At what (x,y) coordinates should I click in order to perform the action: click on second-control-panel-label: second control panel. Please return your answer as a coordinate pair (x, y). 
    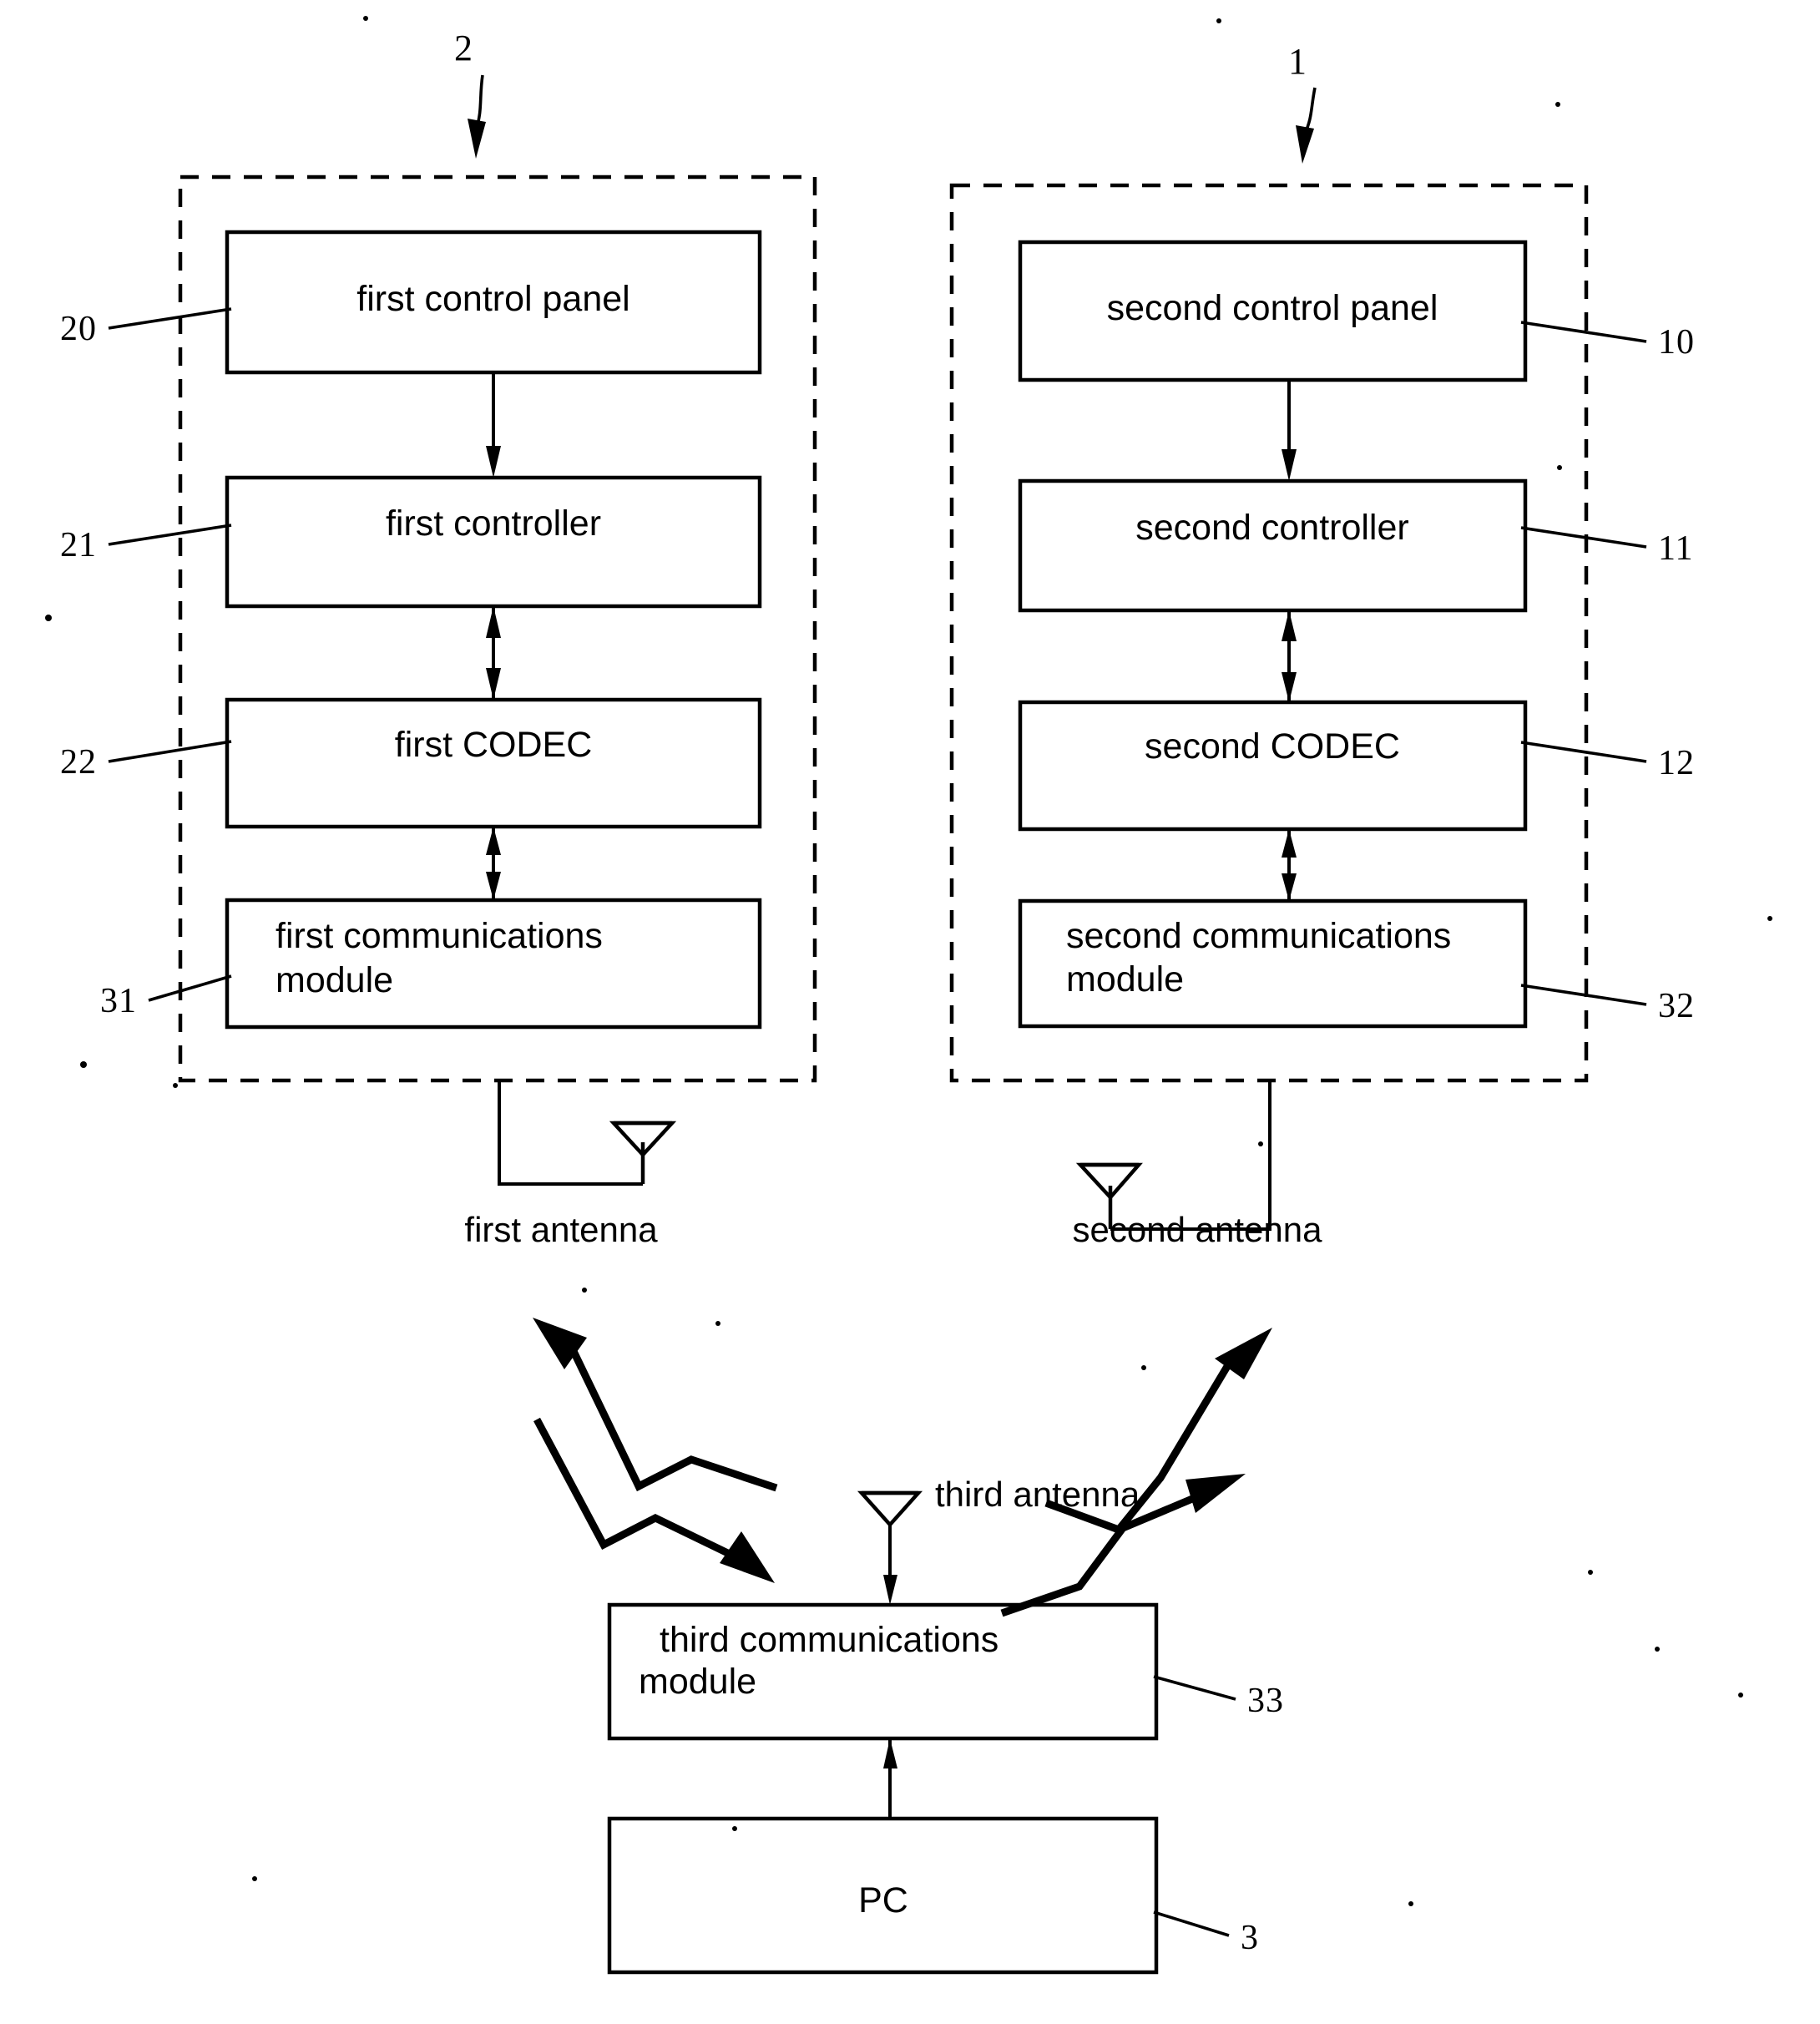
    Looking at the image, I should click on (1272, 308).